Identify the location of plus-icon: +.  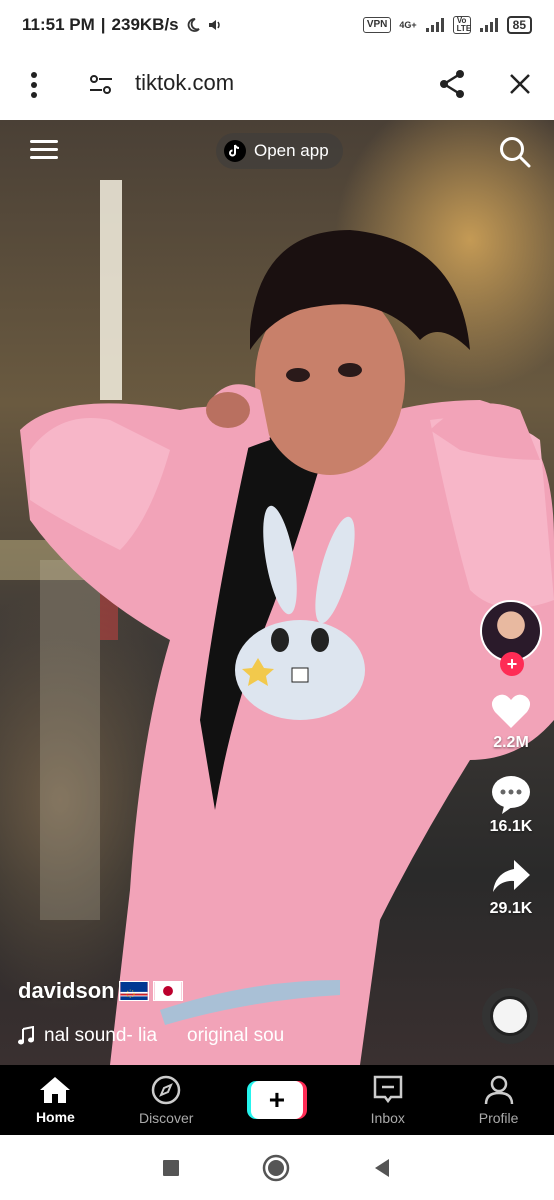
(276, 1100).